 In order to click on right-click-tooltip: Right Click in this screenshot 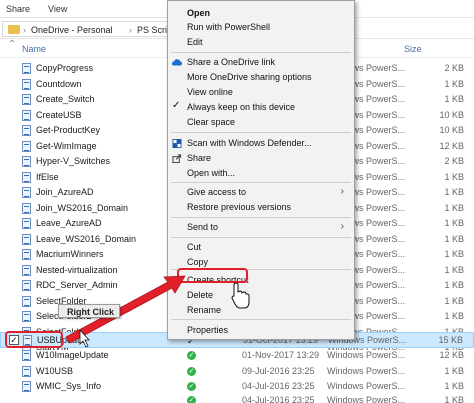, I will do `click(89, 311)`.